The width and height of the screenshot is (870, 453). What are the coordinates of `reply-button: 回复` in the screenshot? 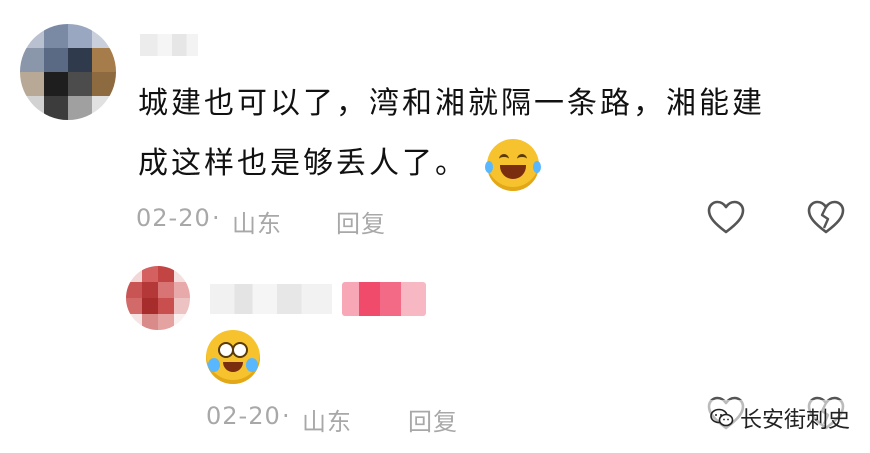 It's located at (361, 221).